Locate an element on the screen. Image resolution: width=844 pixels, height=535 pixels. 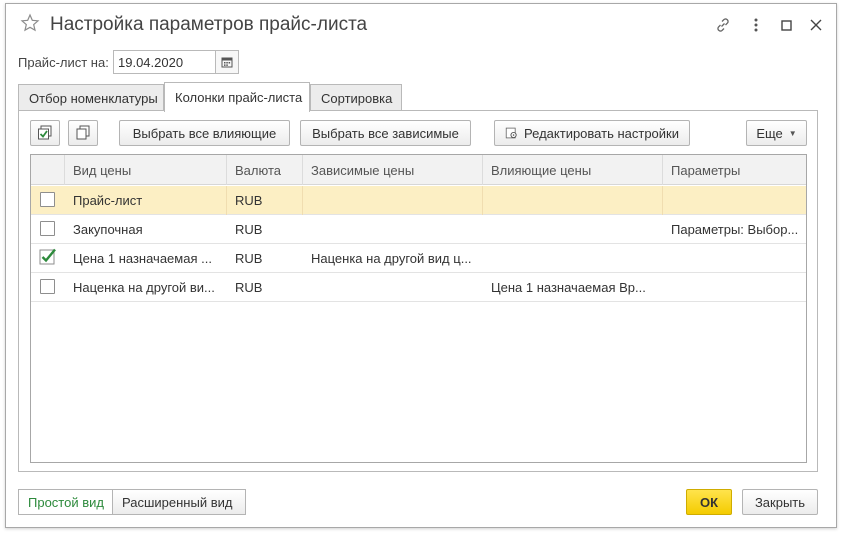
simple-view-button: Простой вид is located at coordinates (65, 502).